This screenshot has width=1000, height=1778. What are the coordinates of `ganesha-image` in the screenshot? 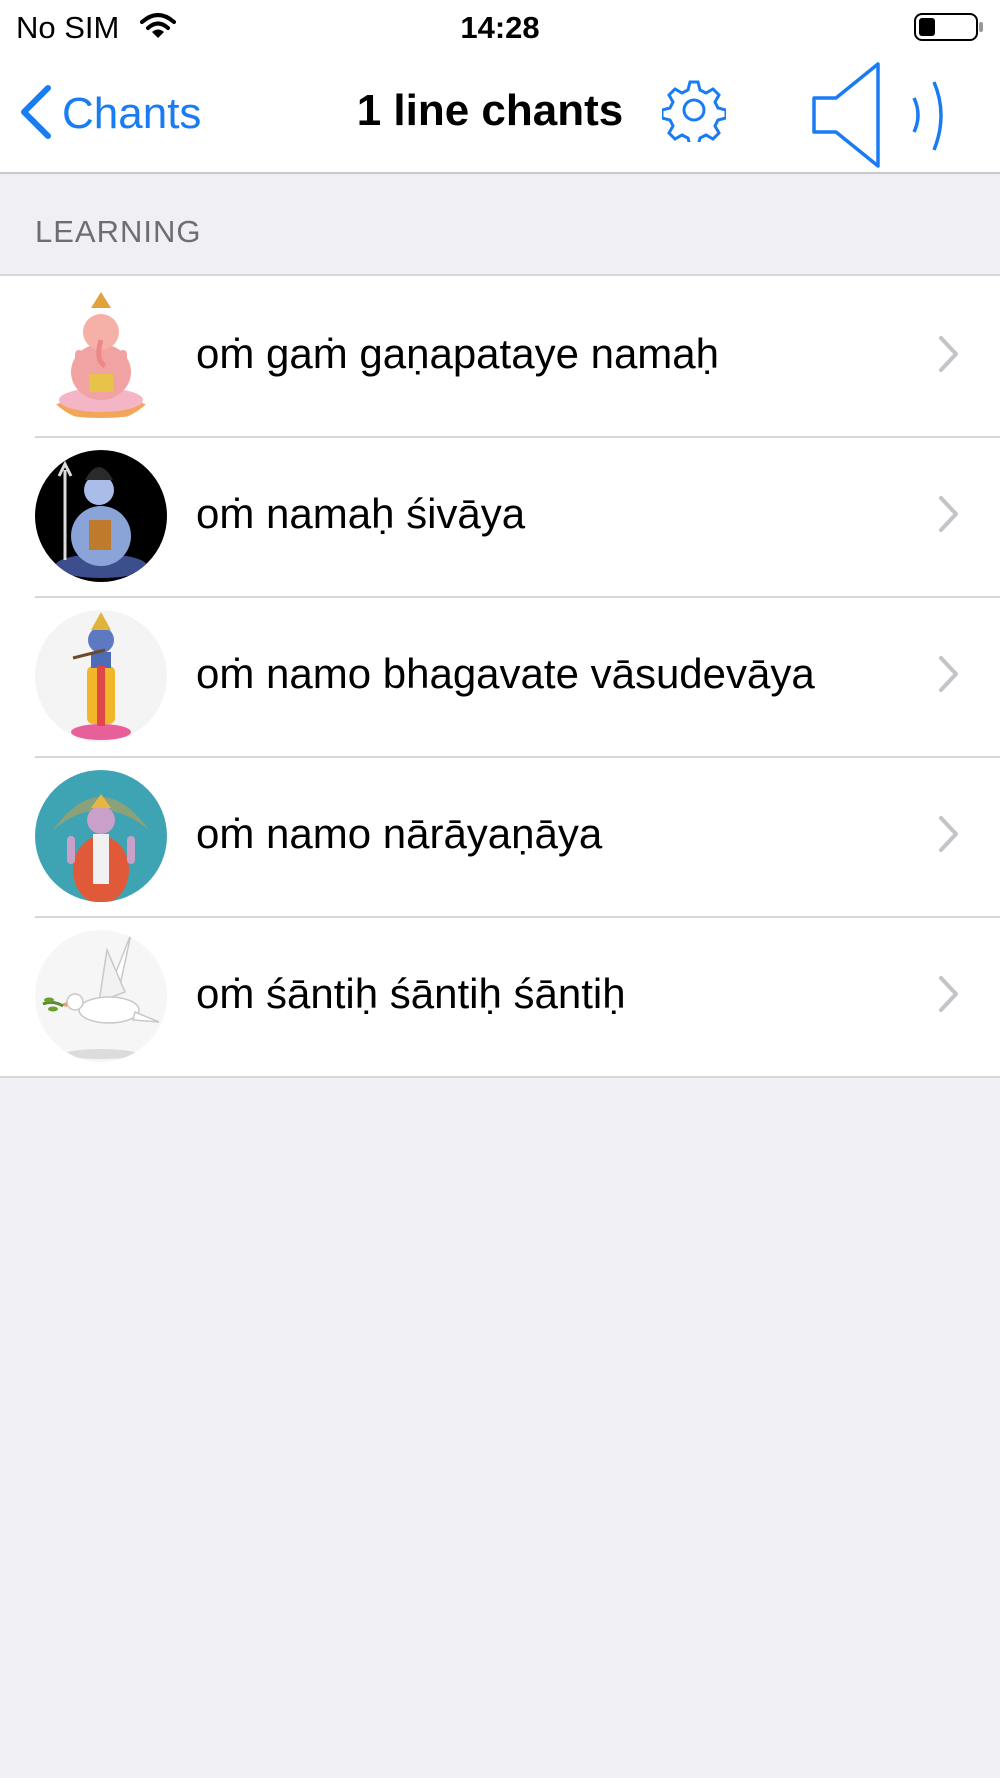 It's located at (101, 356).